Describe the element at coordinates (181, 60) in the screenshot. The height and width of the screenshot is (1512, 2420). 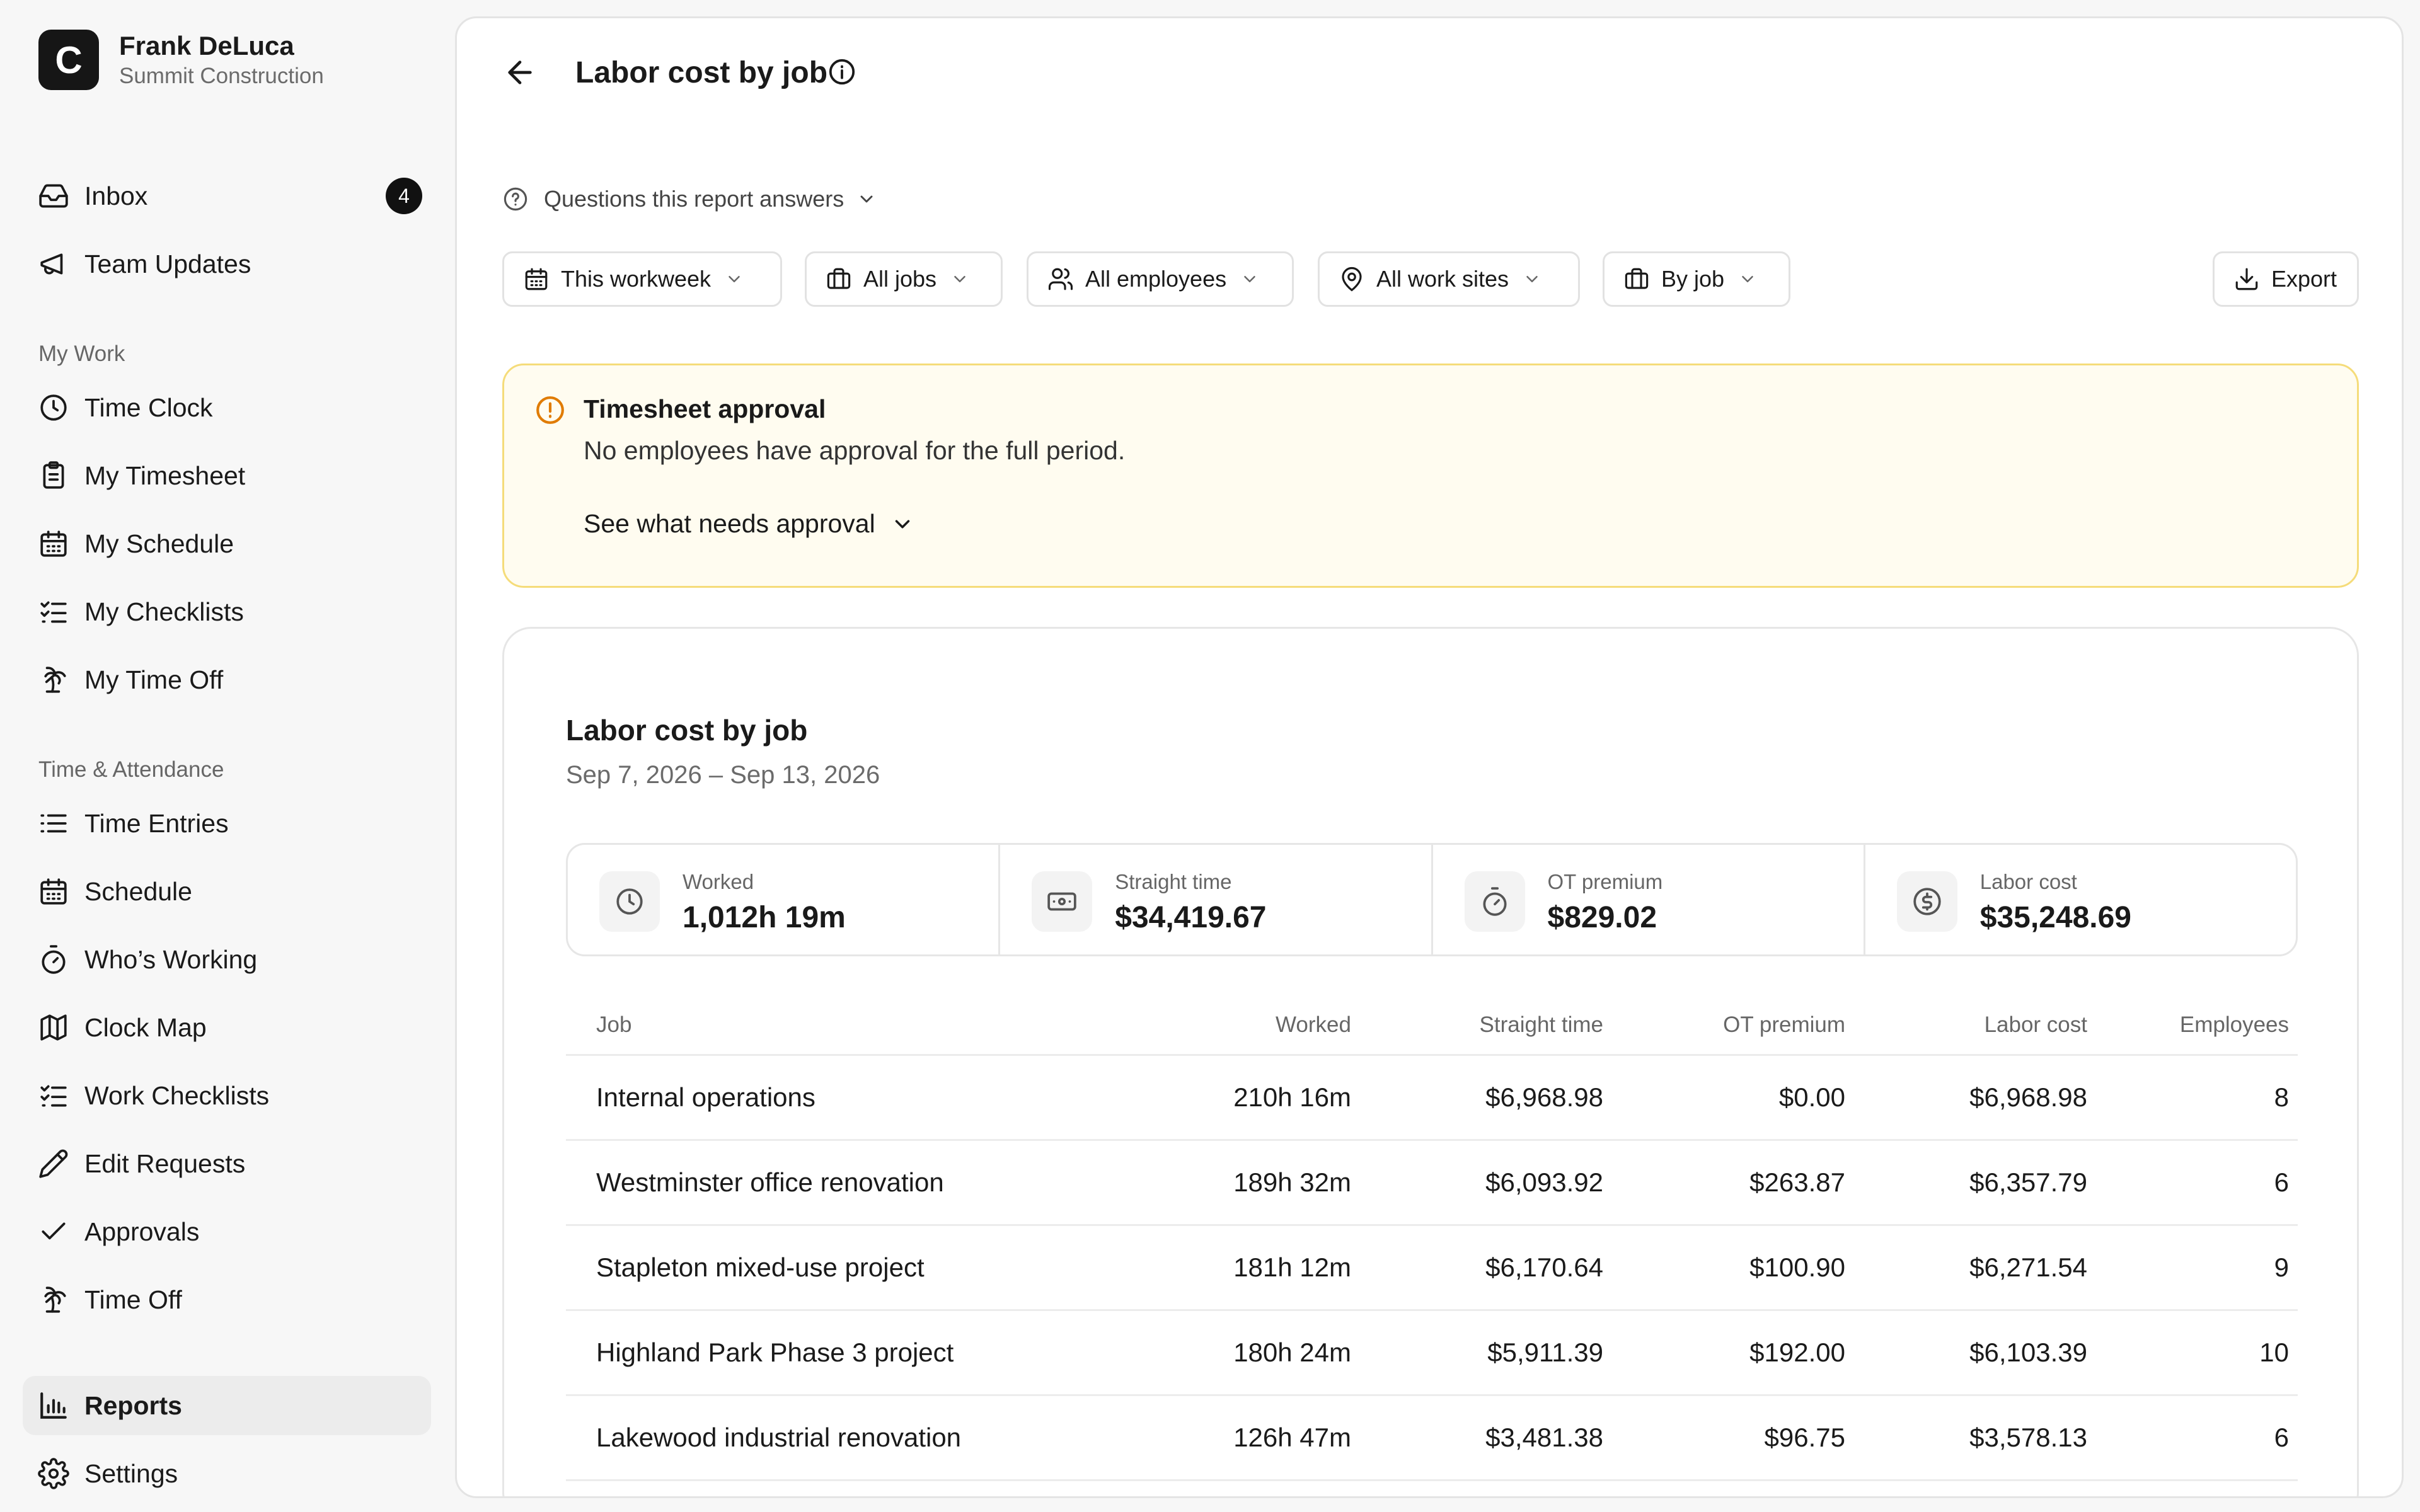
I see `account-switcher: C Frank DeLuca Summit Construction` at that location.